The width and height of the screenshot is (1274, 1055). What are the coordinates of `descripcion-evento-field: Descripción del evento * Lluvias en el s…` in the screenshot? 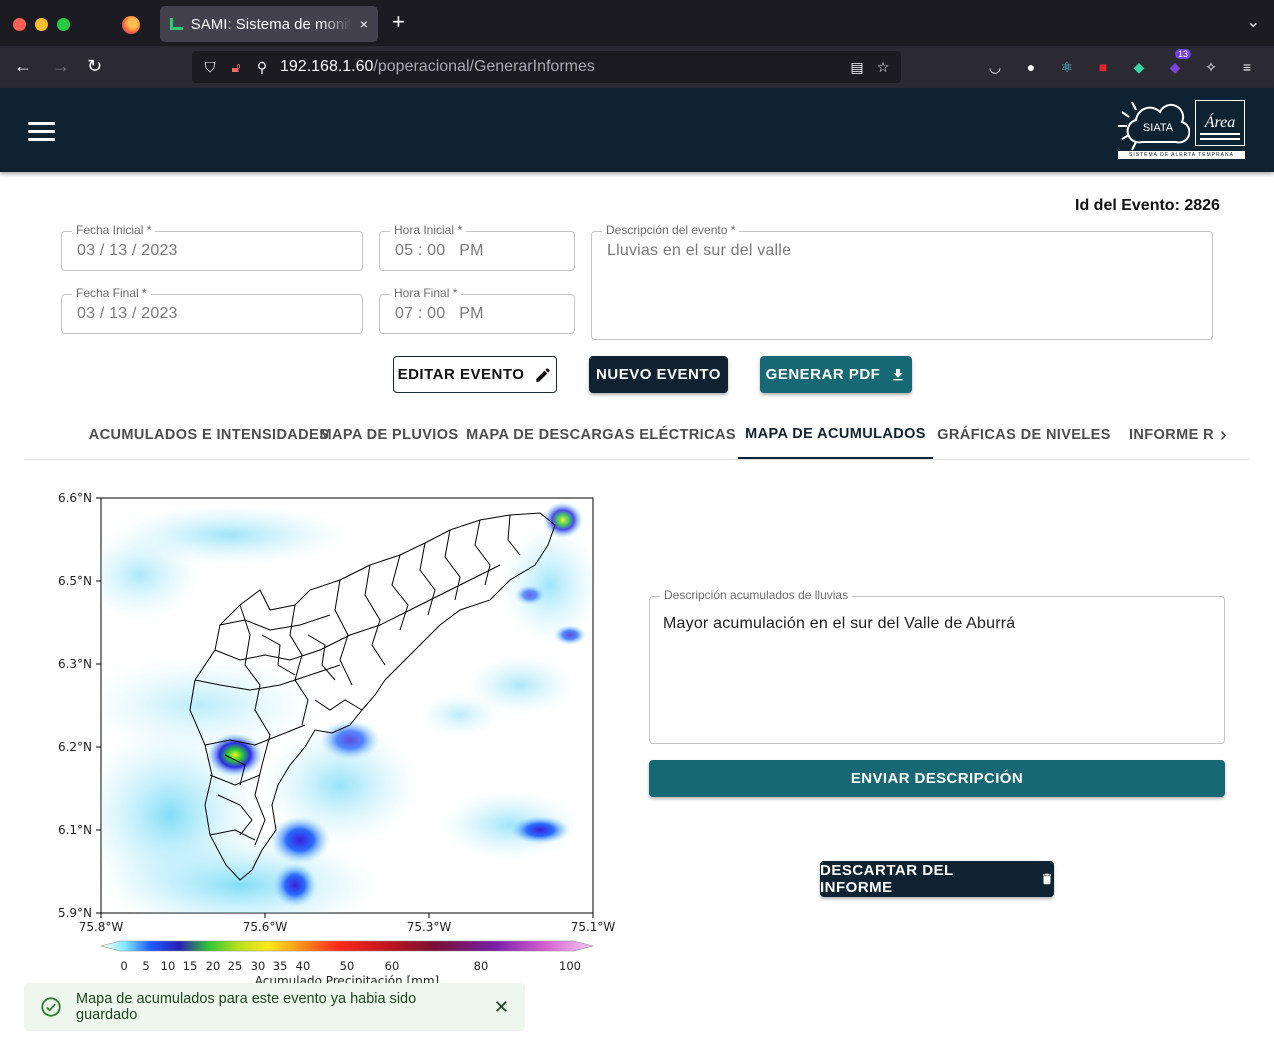 It's located at (902, 281).